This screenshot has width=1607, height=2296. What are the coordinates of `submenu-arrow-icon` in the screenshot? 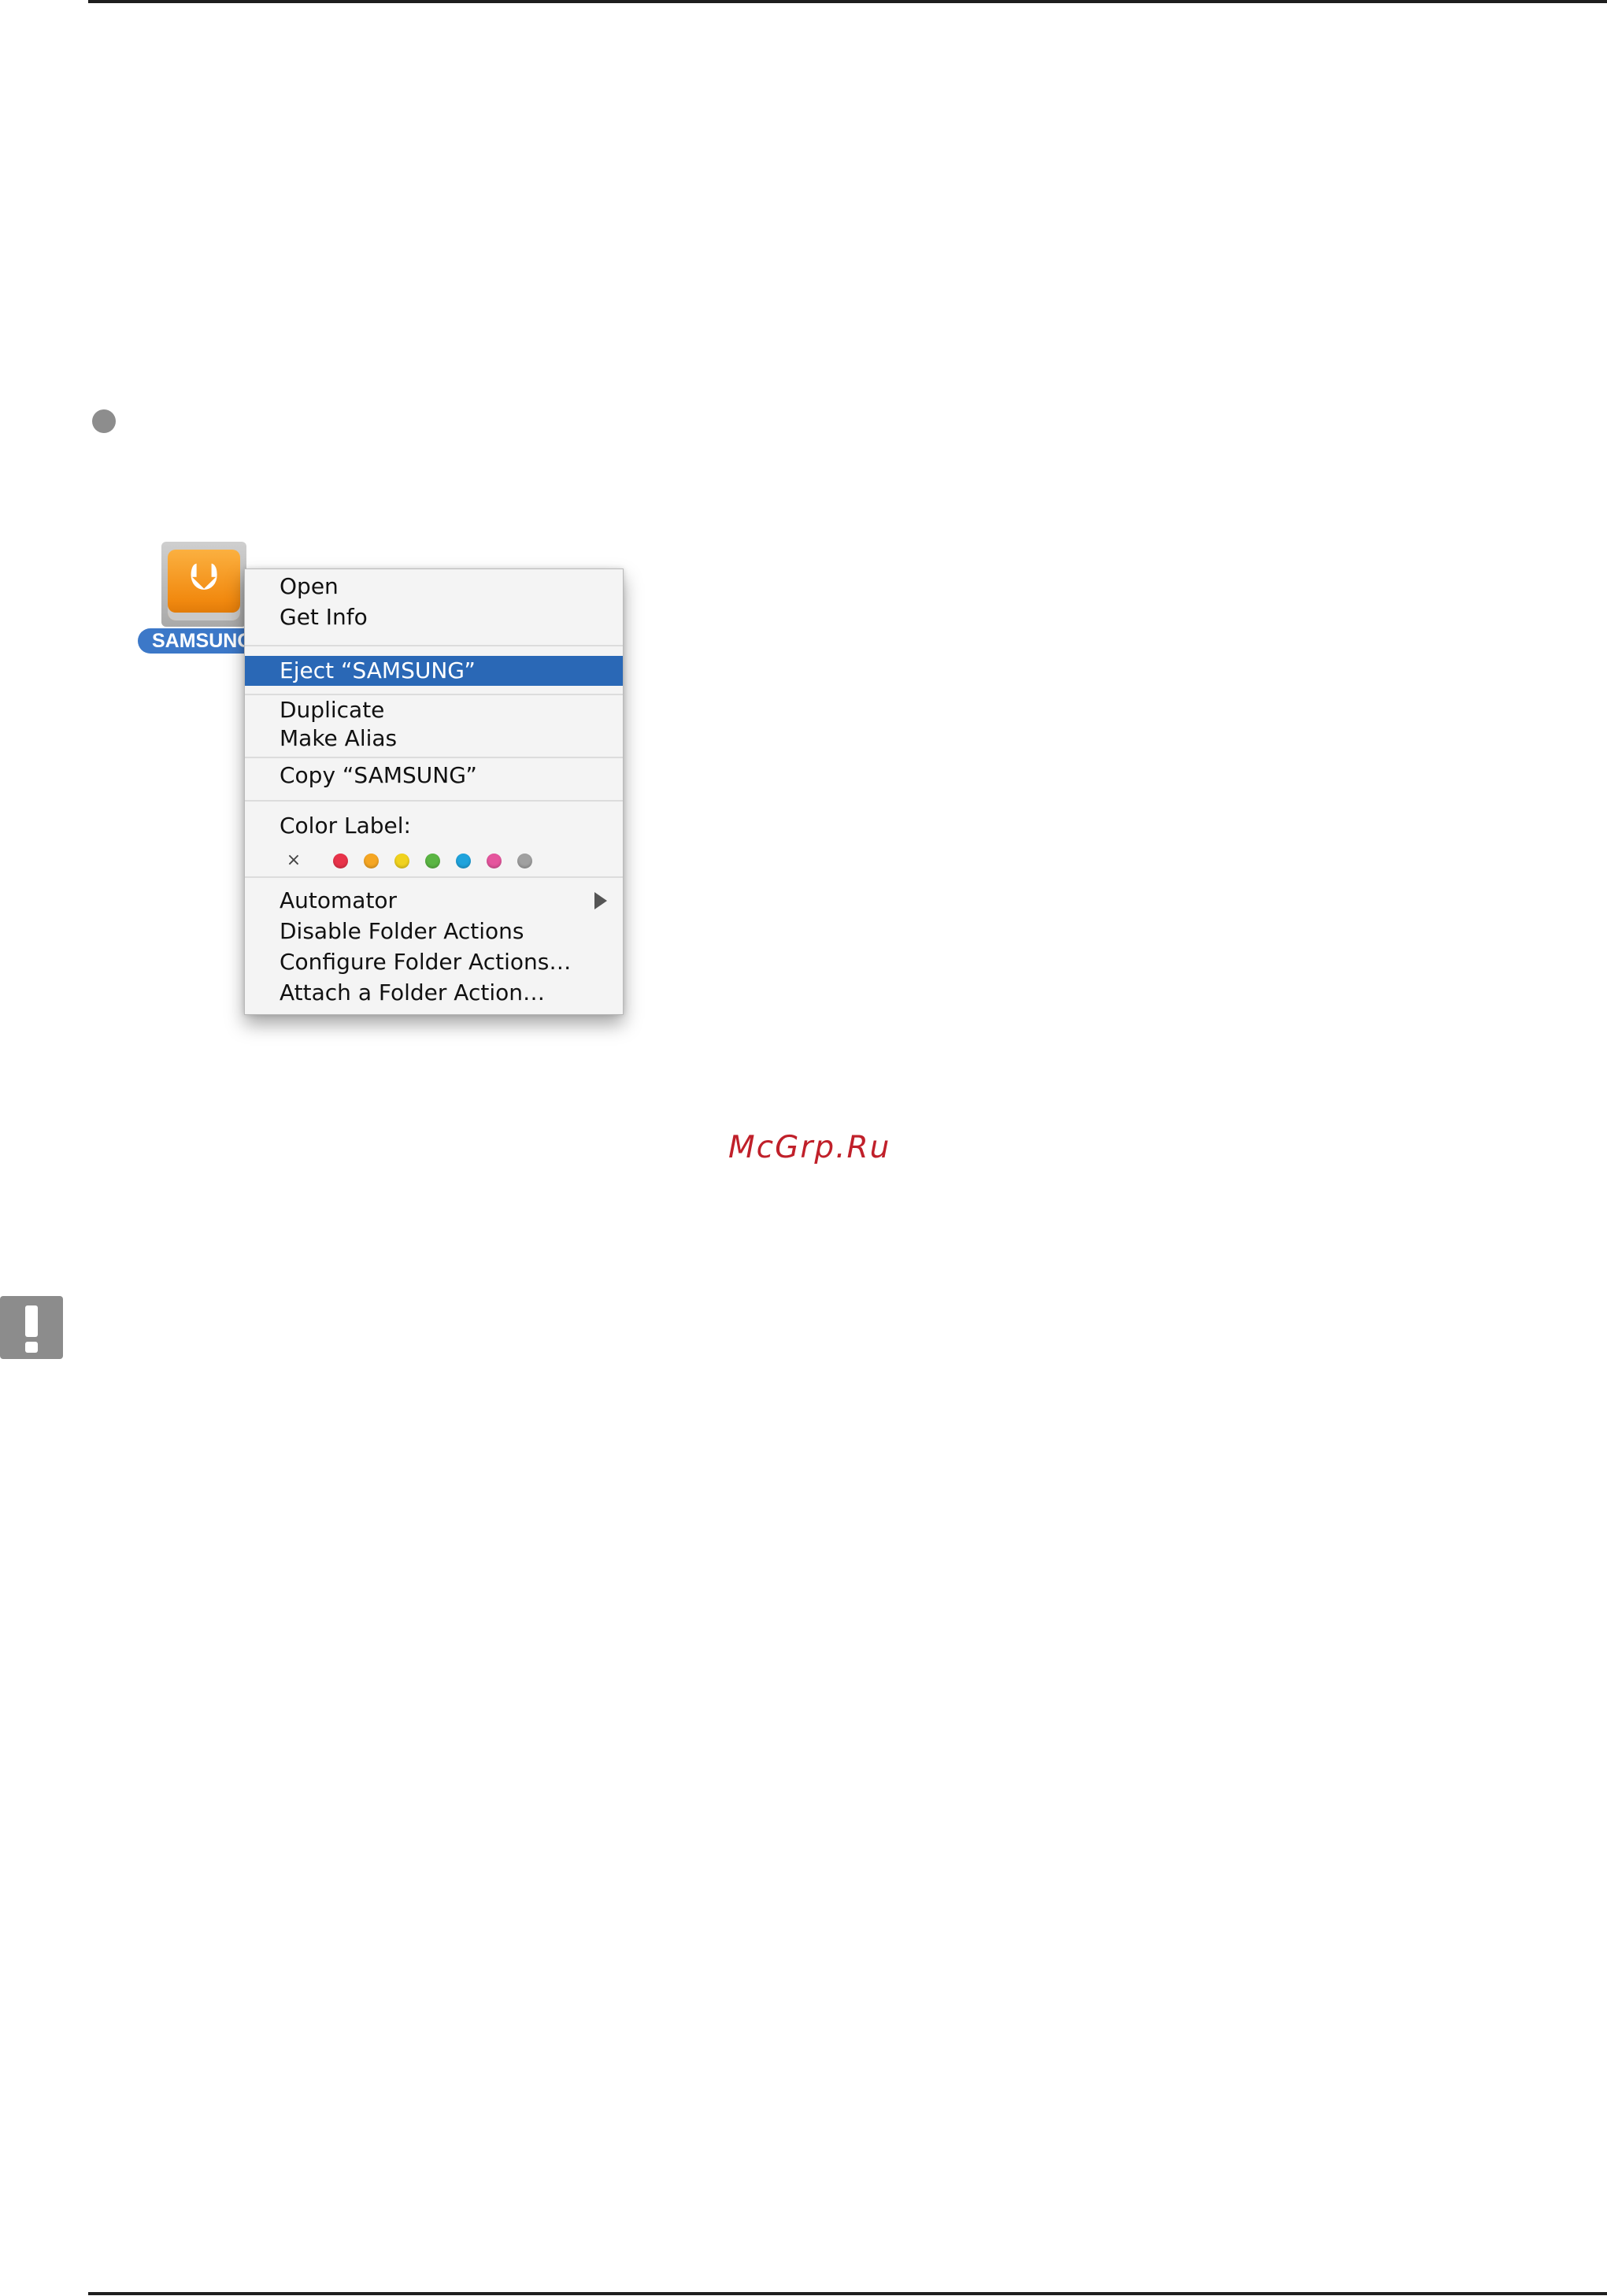 It's located at (600, 900).